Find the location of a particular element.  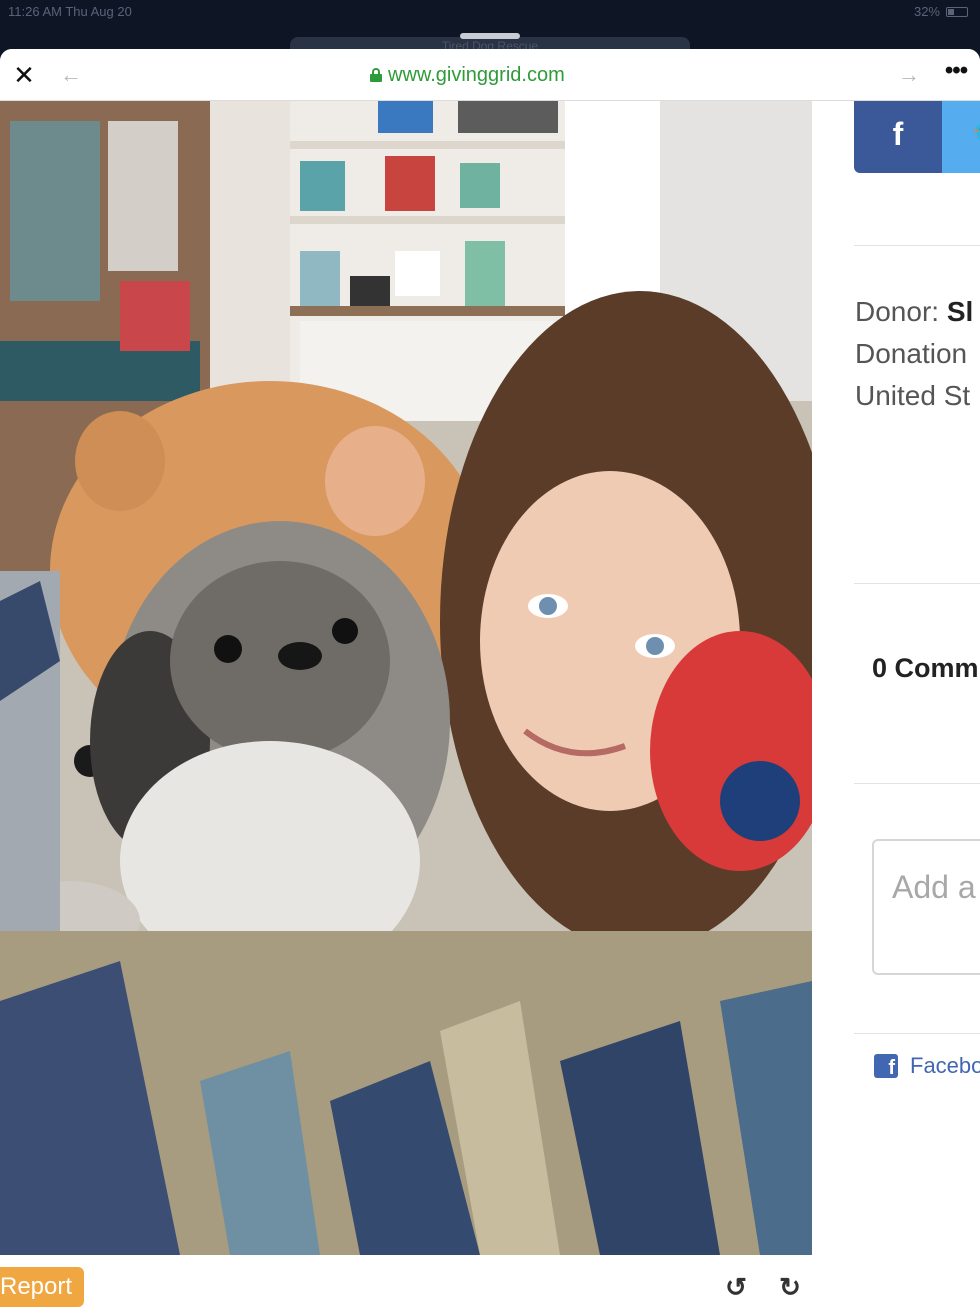

status-time: 11:26 AM Thu Aug 20 is located at coordinates (70, 11).